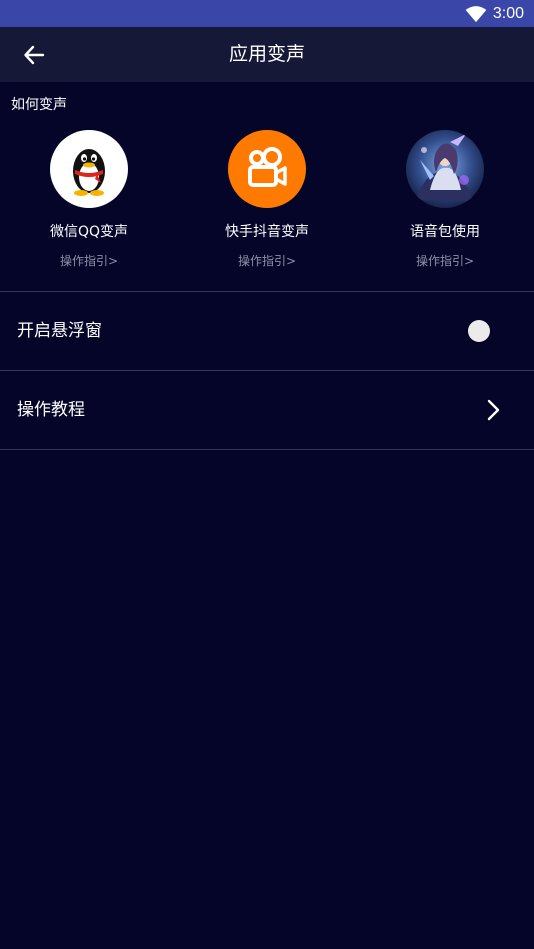 The width and height of the screenshot is (534, 949). I want to click on status-bar: 3:00, so click(267, 13).